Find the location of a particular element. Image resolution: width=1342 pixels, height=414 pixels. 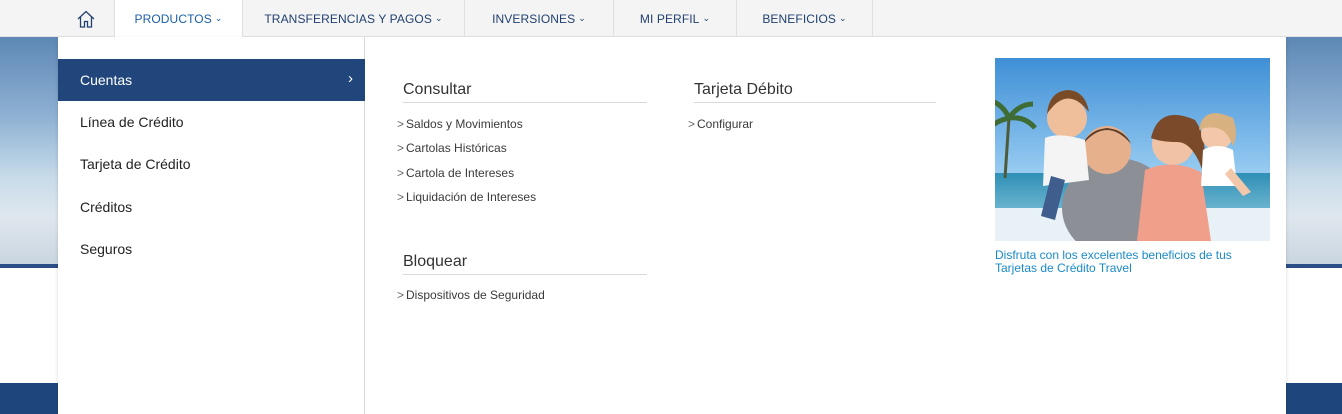

nav-inversiones: INVERSIONES ⌄ is located at coordinates (539, 18).